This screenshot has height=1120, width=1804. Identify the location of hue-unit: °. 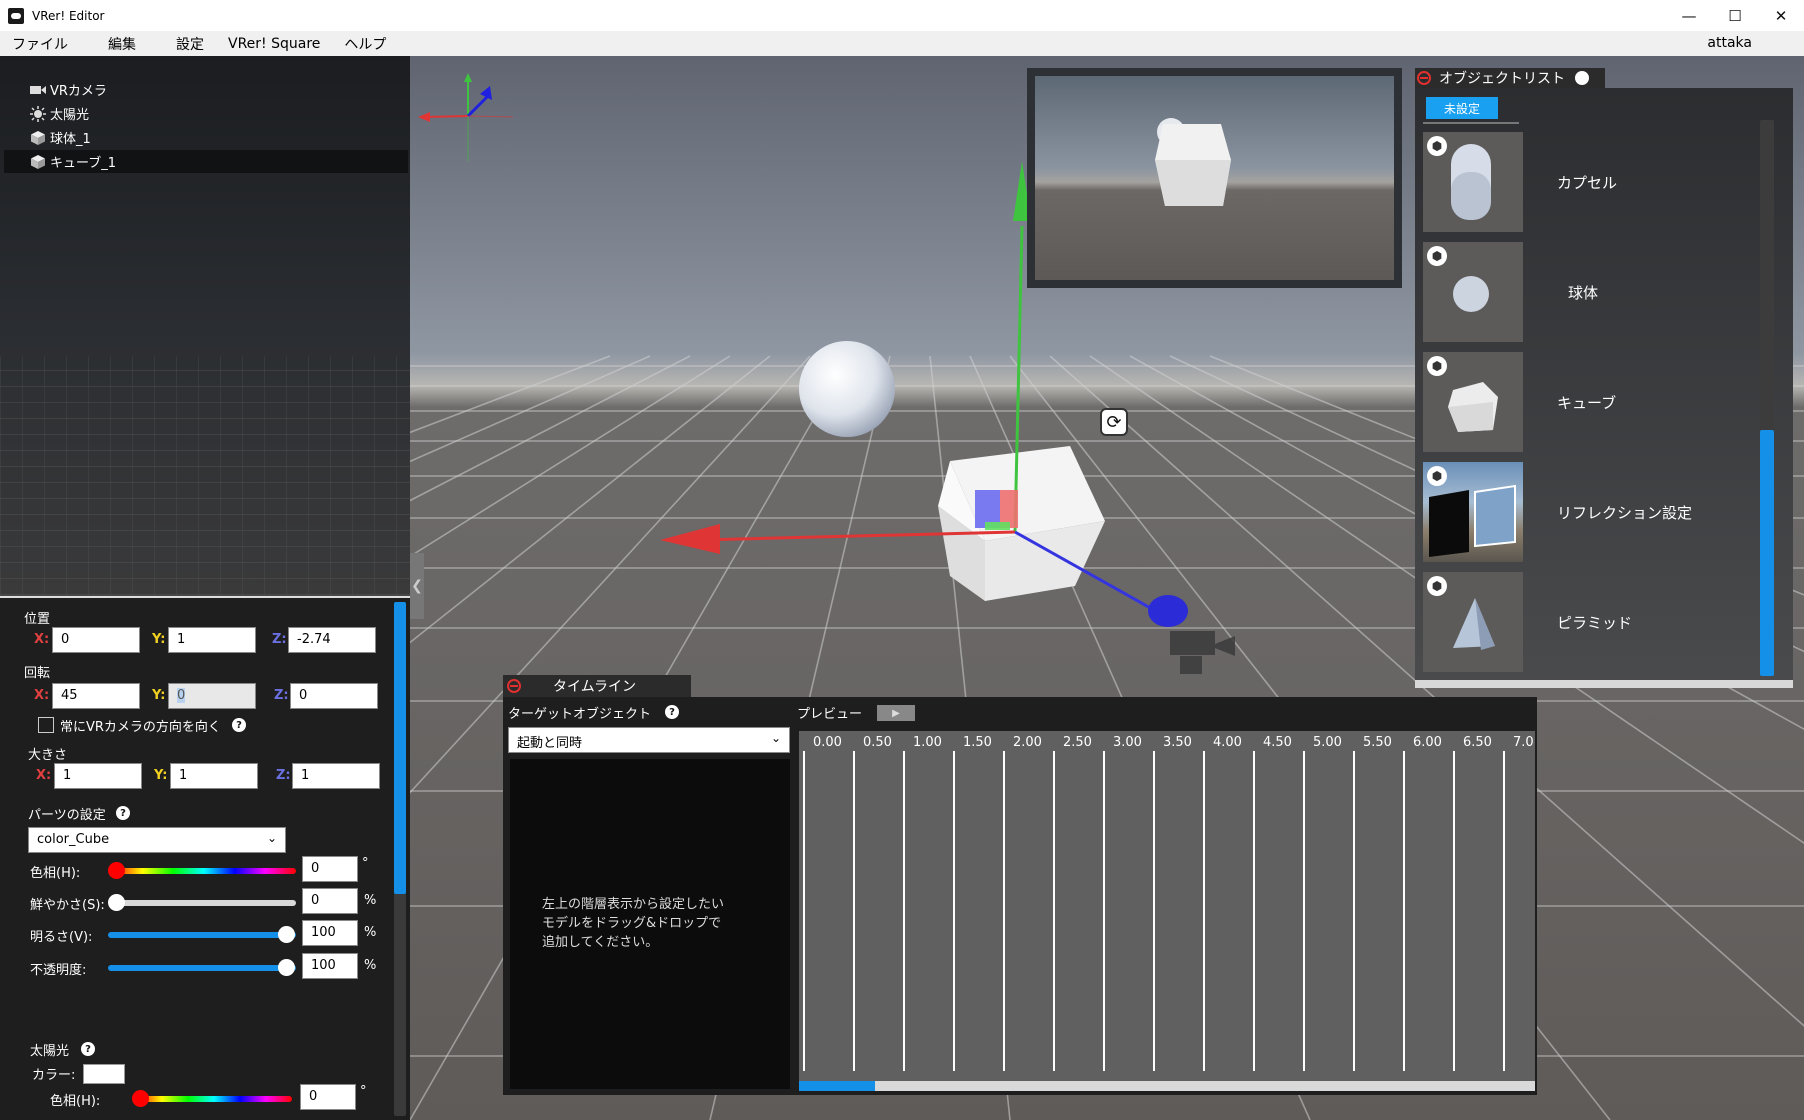
(365, 863).